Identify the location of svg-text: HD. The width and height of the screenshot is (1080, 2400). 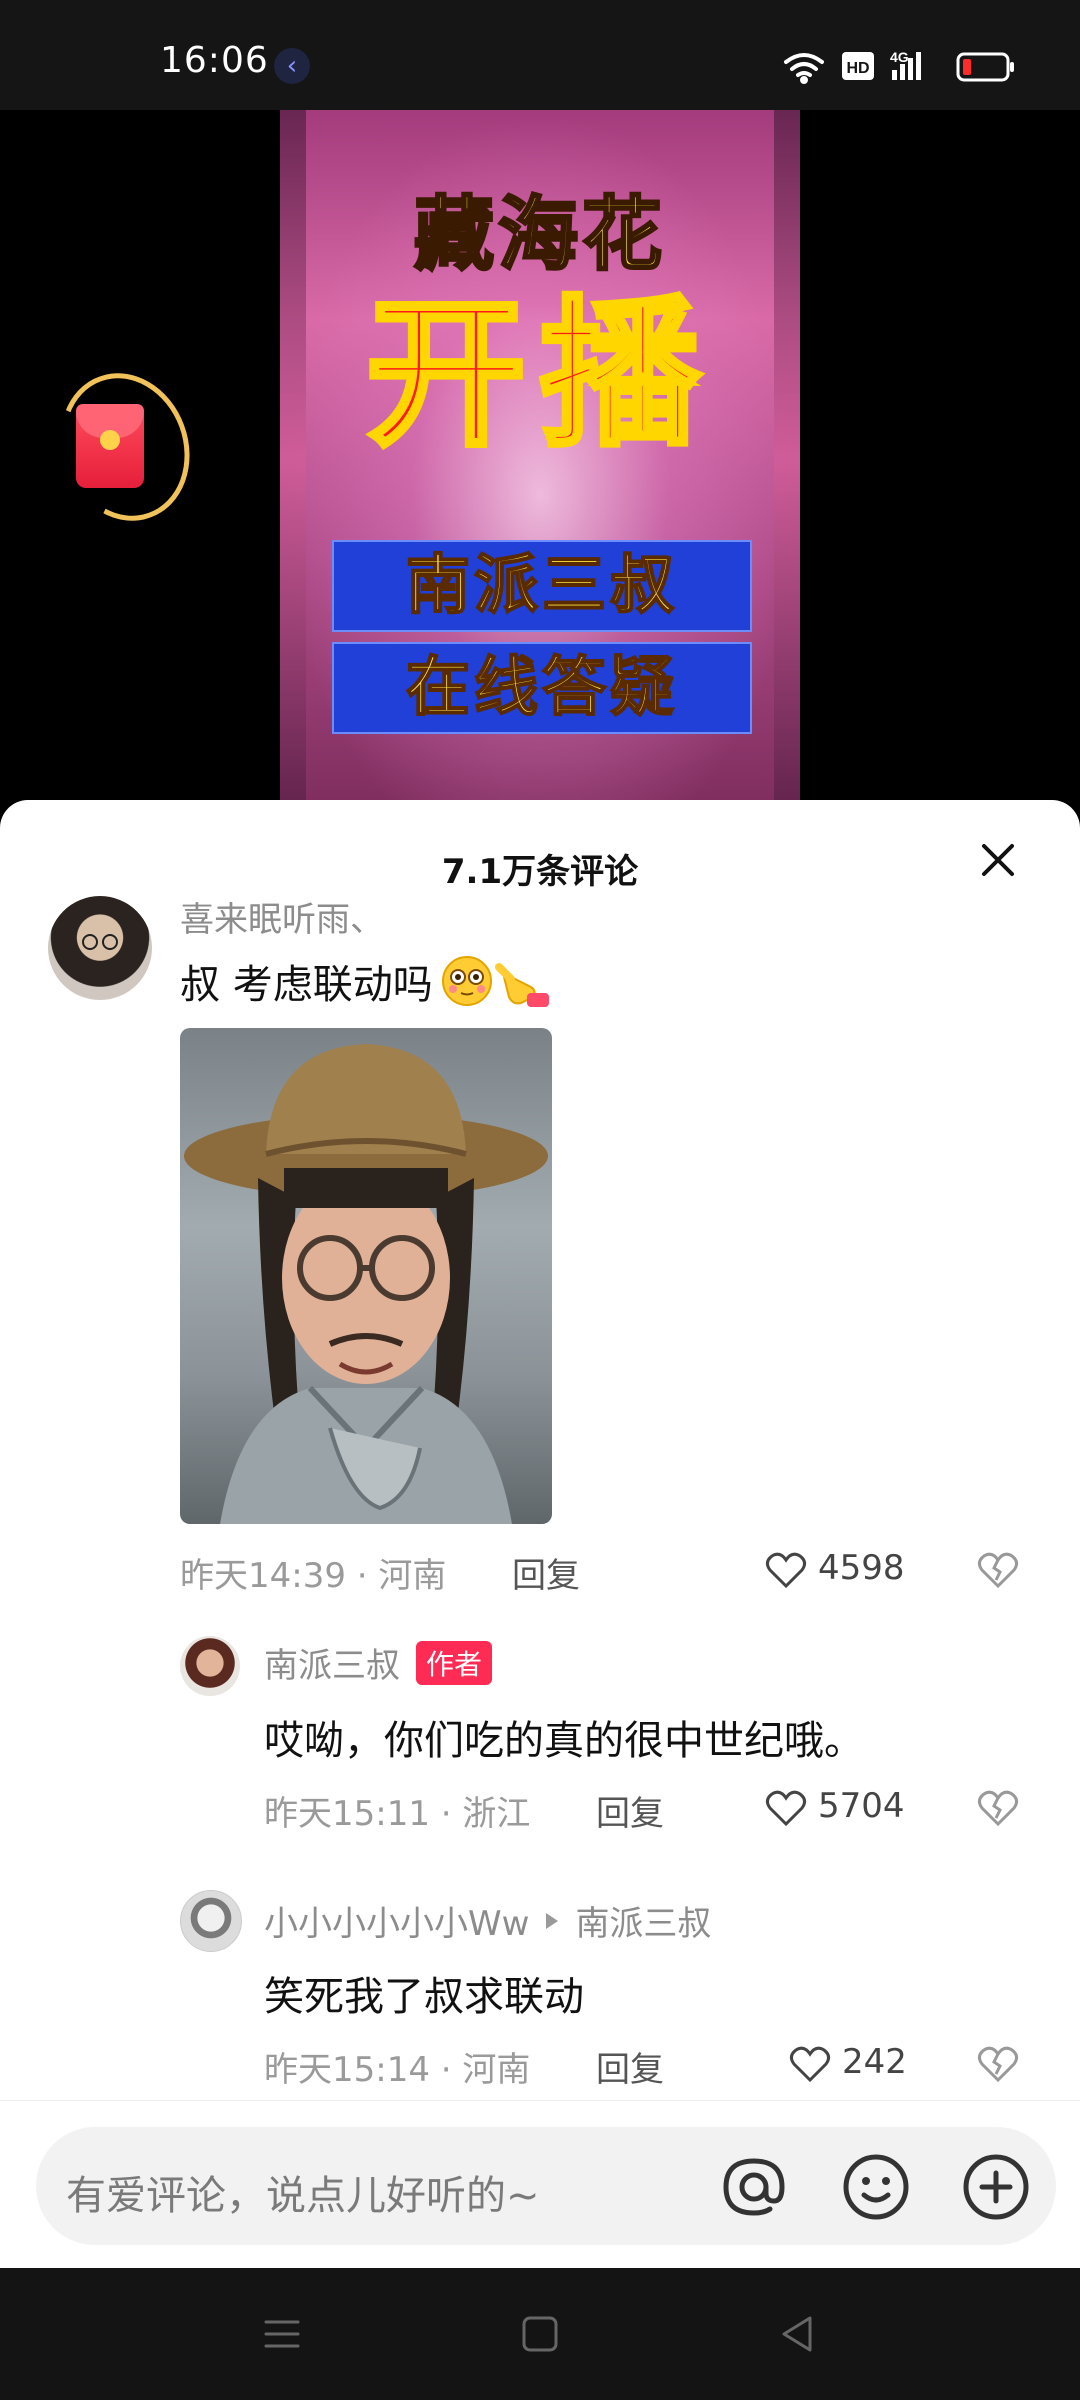
(857, 68).